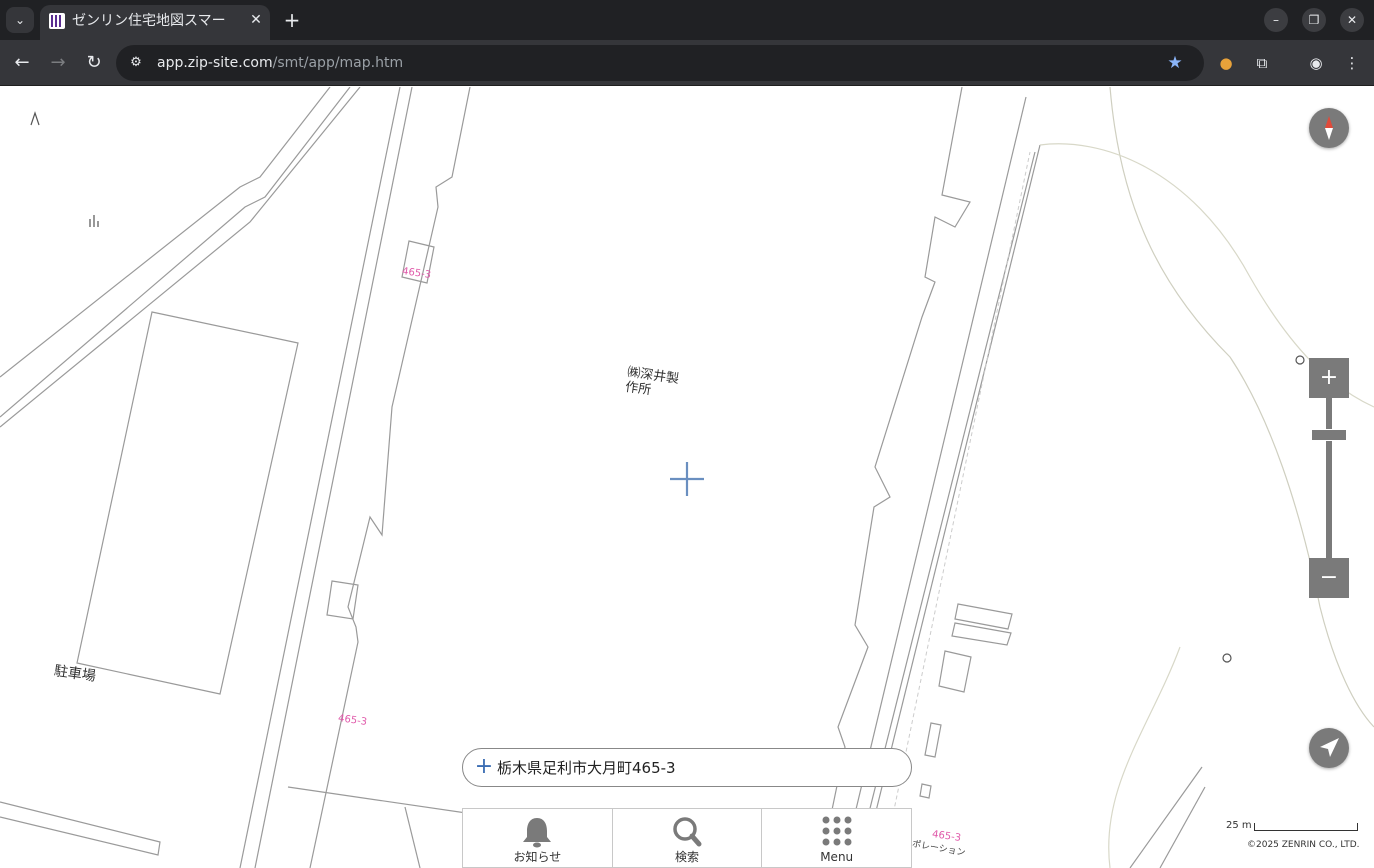 The width and height of the screenshot is (1374, 868). Describe the element at coordinates (660, 63) in the screenshot. I see `address-bar: ⚙ app.zip-site.com/smt/app/map.htm ★` at that location.